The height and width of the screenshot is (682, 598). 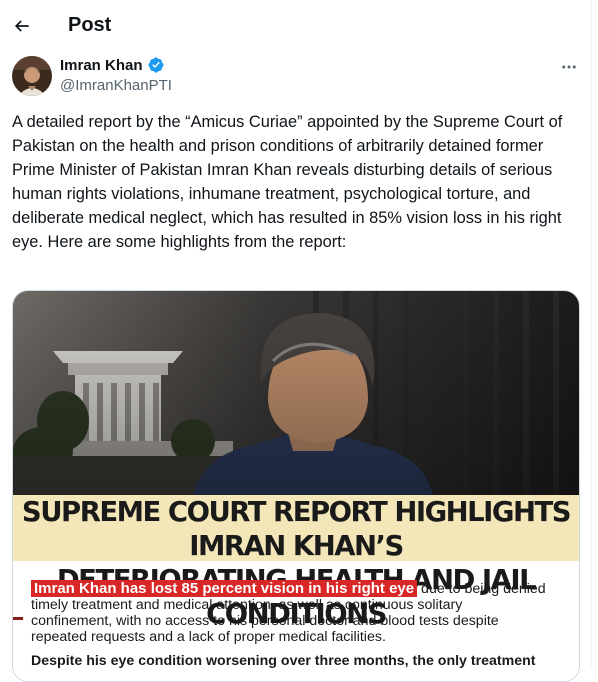 I want to click on more-horizontal-icon, so click(x=569, y=67).